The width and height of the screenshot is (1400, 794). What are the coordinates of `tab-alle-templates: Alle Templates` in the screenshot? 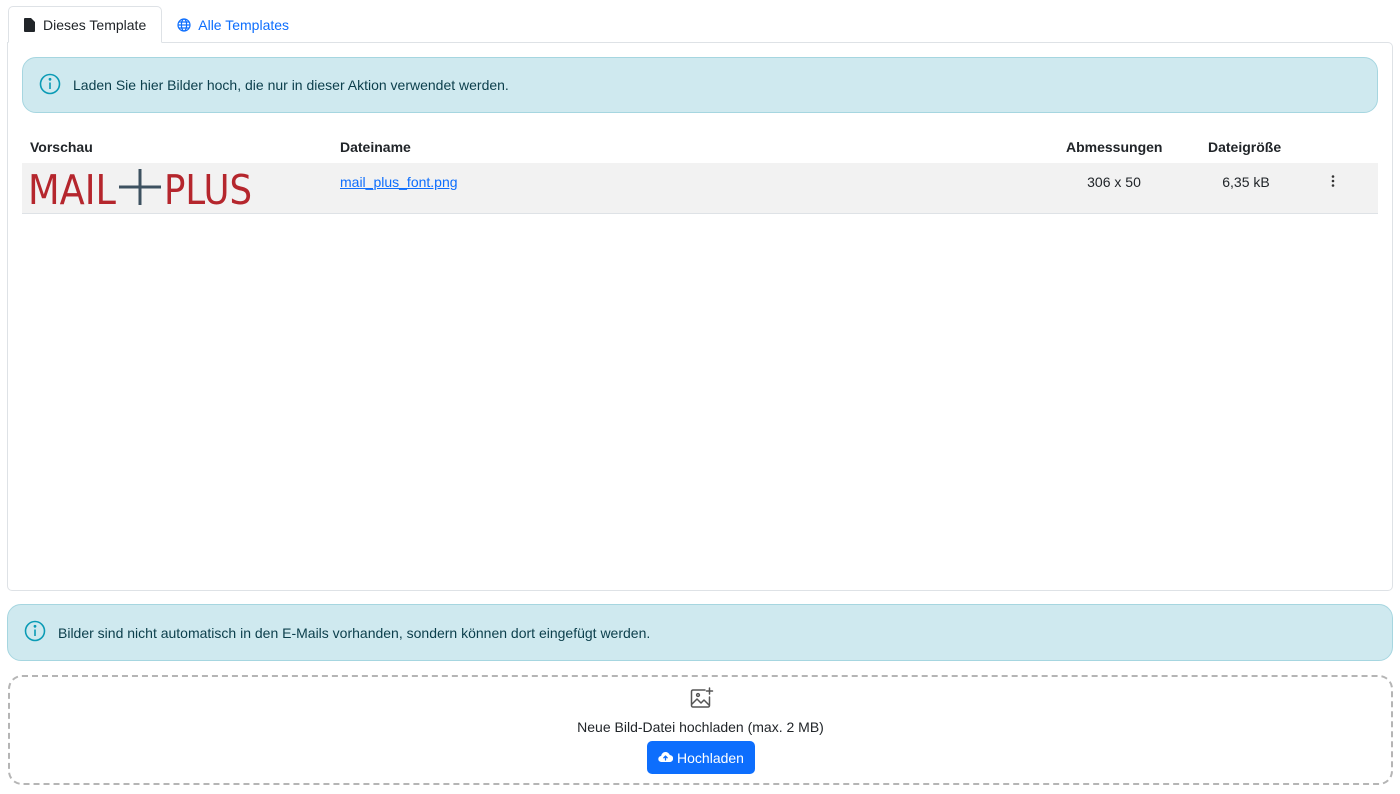 It's located at (233, 24).